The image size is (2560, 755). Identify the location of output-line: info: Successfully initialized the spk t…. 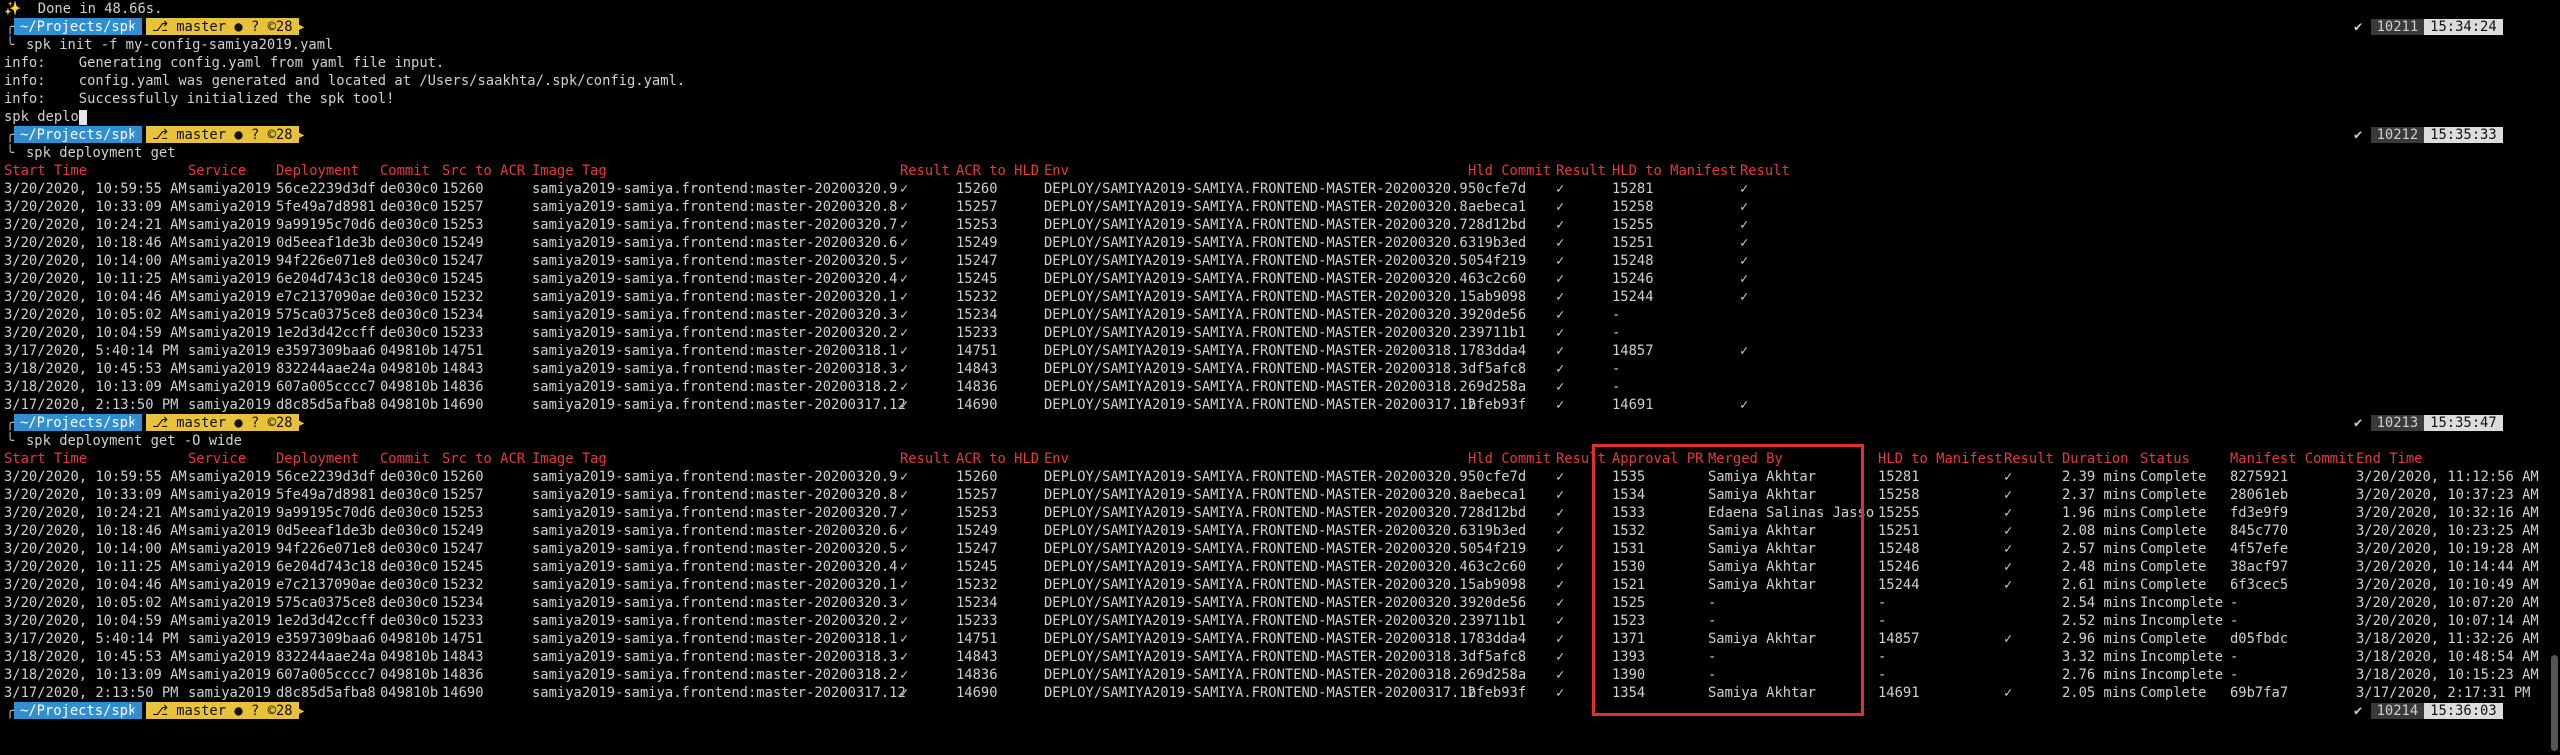
(1280, 99).